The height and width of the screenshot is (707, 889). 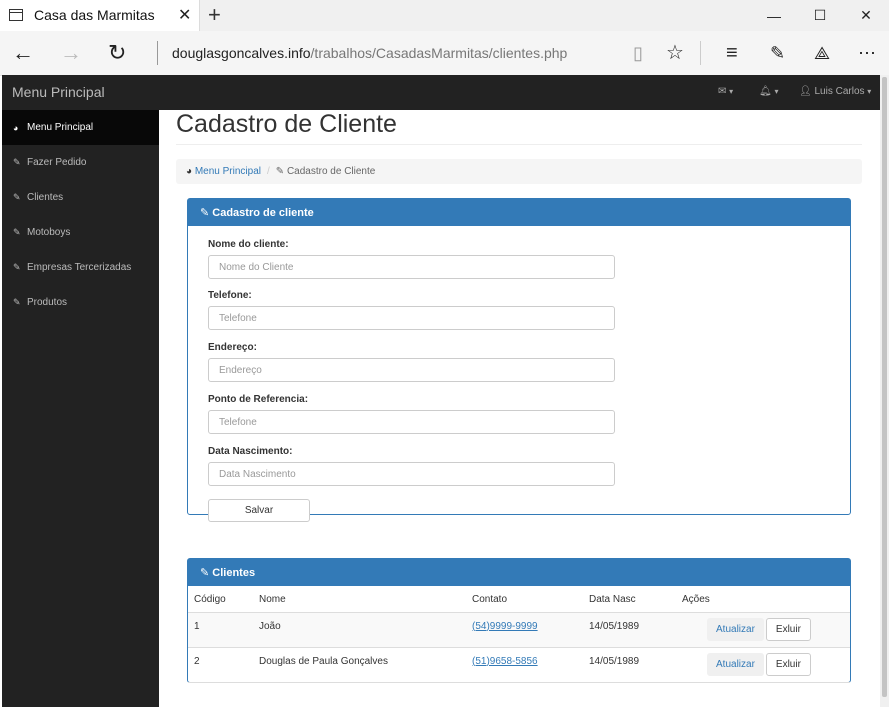 What do you see at coordinates (441, 92) in the screenshot?
I see `app-top-navbar: Menu Principal ✉ ▾ 🔔︎ ▾ 👤︎ Luis Carlos ▾` at bounding box center [441, 92].